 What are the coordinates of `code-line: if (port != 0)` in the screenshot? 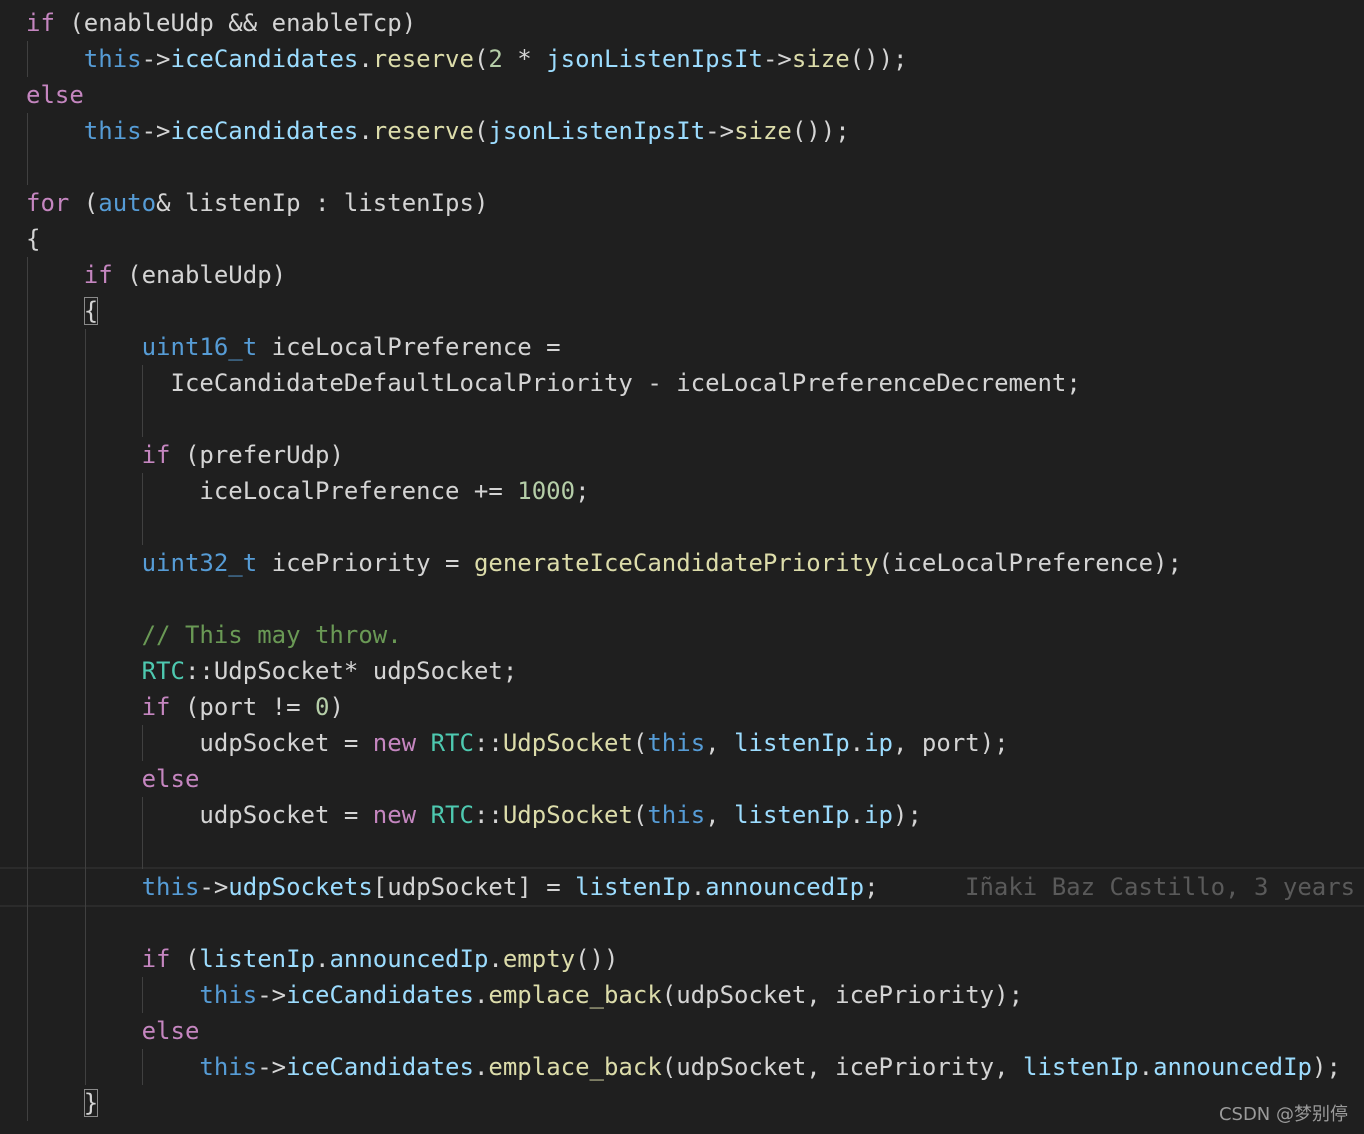 It's located at (682, 707).